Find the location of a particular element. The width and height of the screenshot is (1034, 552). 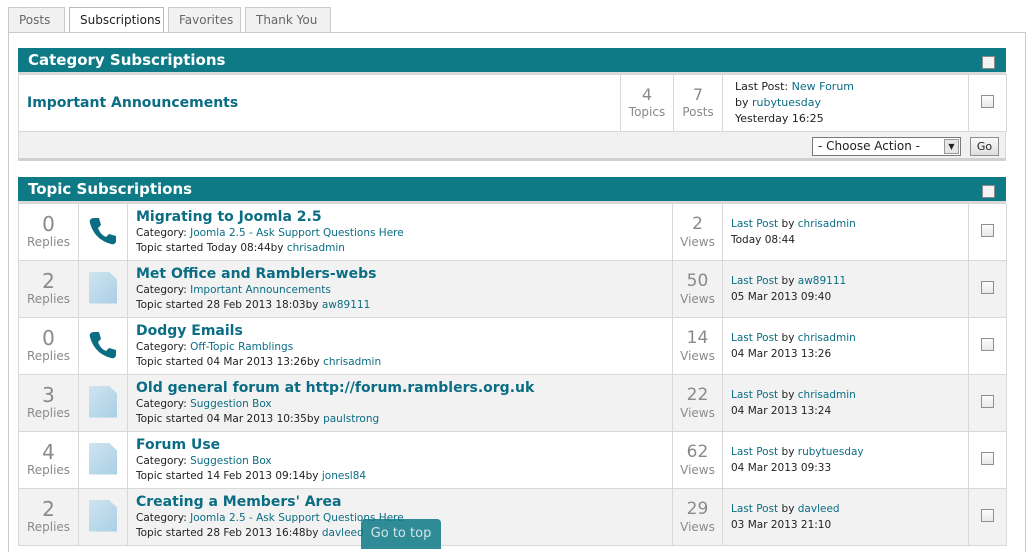

topic-author-link: paulstrong is located at coordinates (351, 419).